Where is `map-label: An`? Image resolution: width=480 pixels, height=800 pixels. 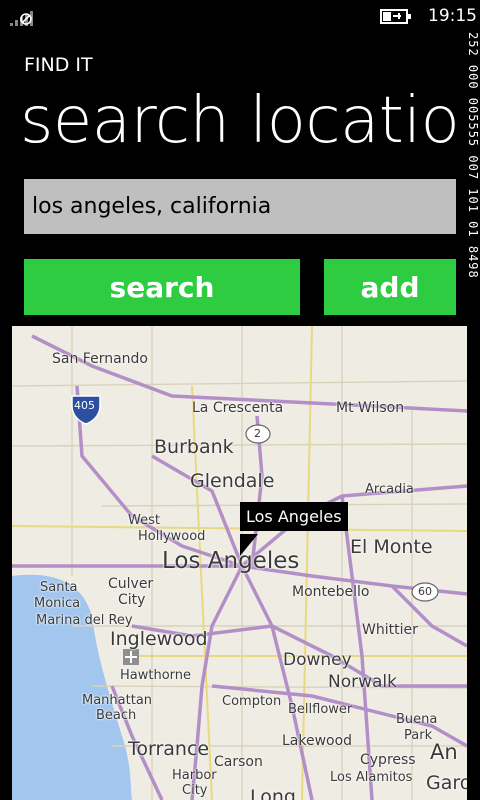 map-label: An is located at coordinates (444, 752).